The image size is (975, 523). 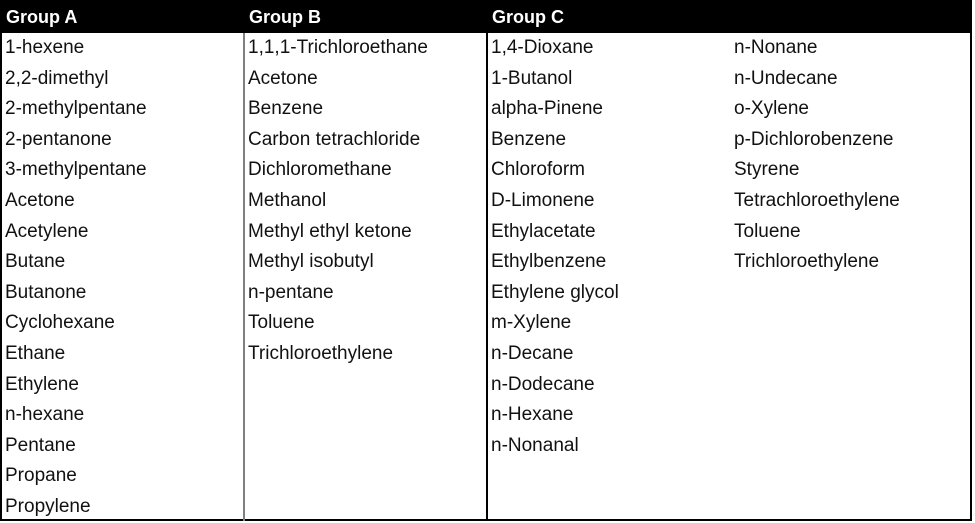 I want to click on compound-item: Styrene, so click(x=767, y=170).